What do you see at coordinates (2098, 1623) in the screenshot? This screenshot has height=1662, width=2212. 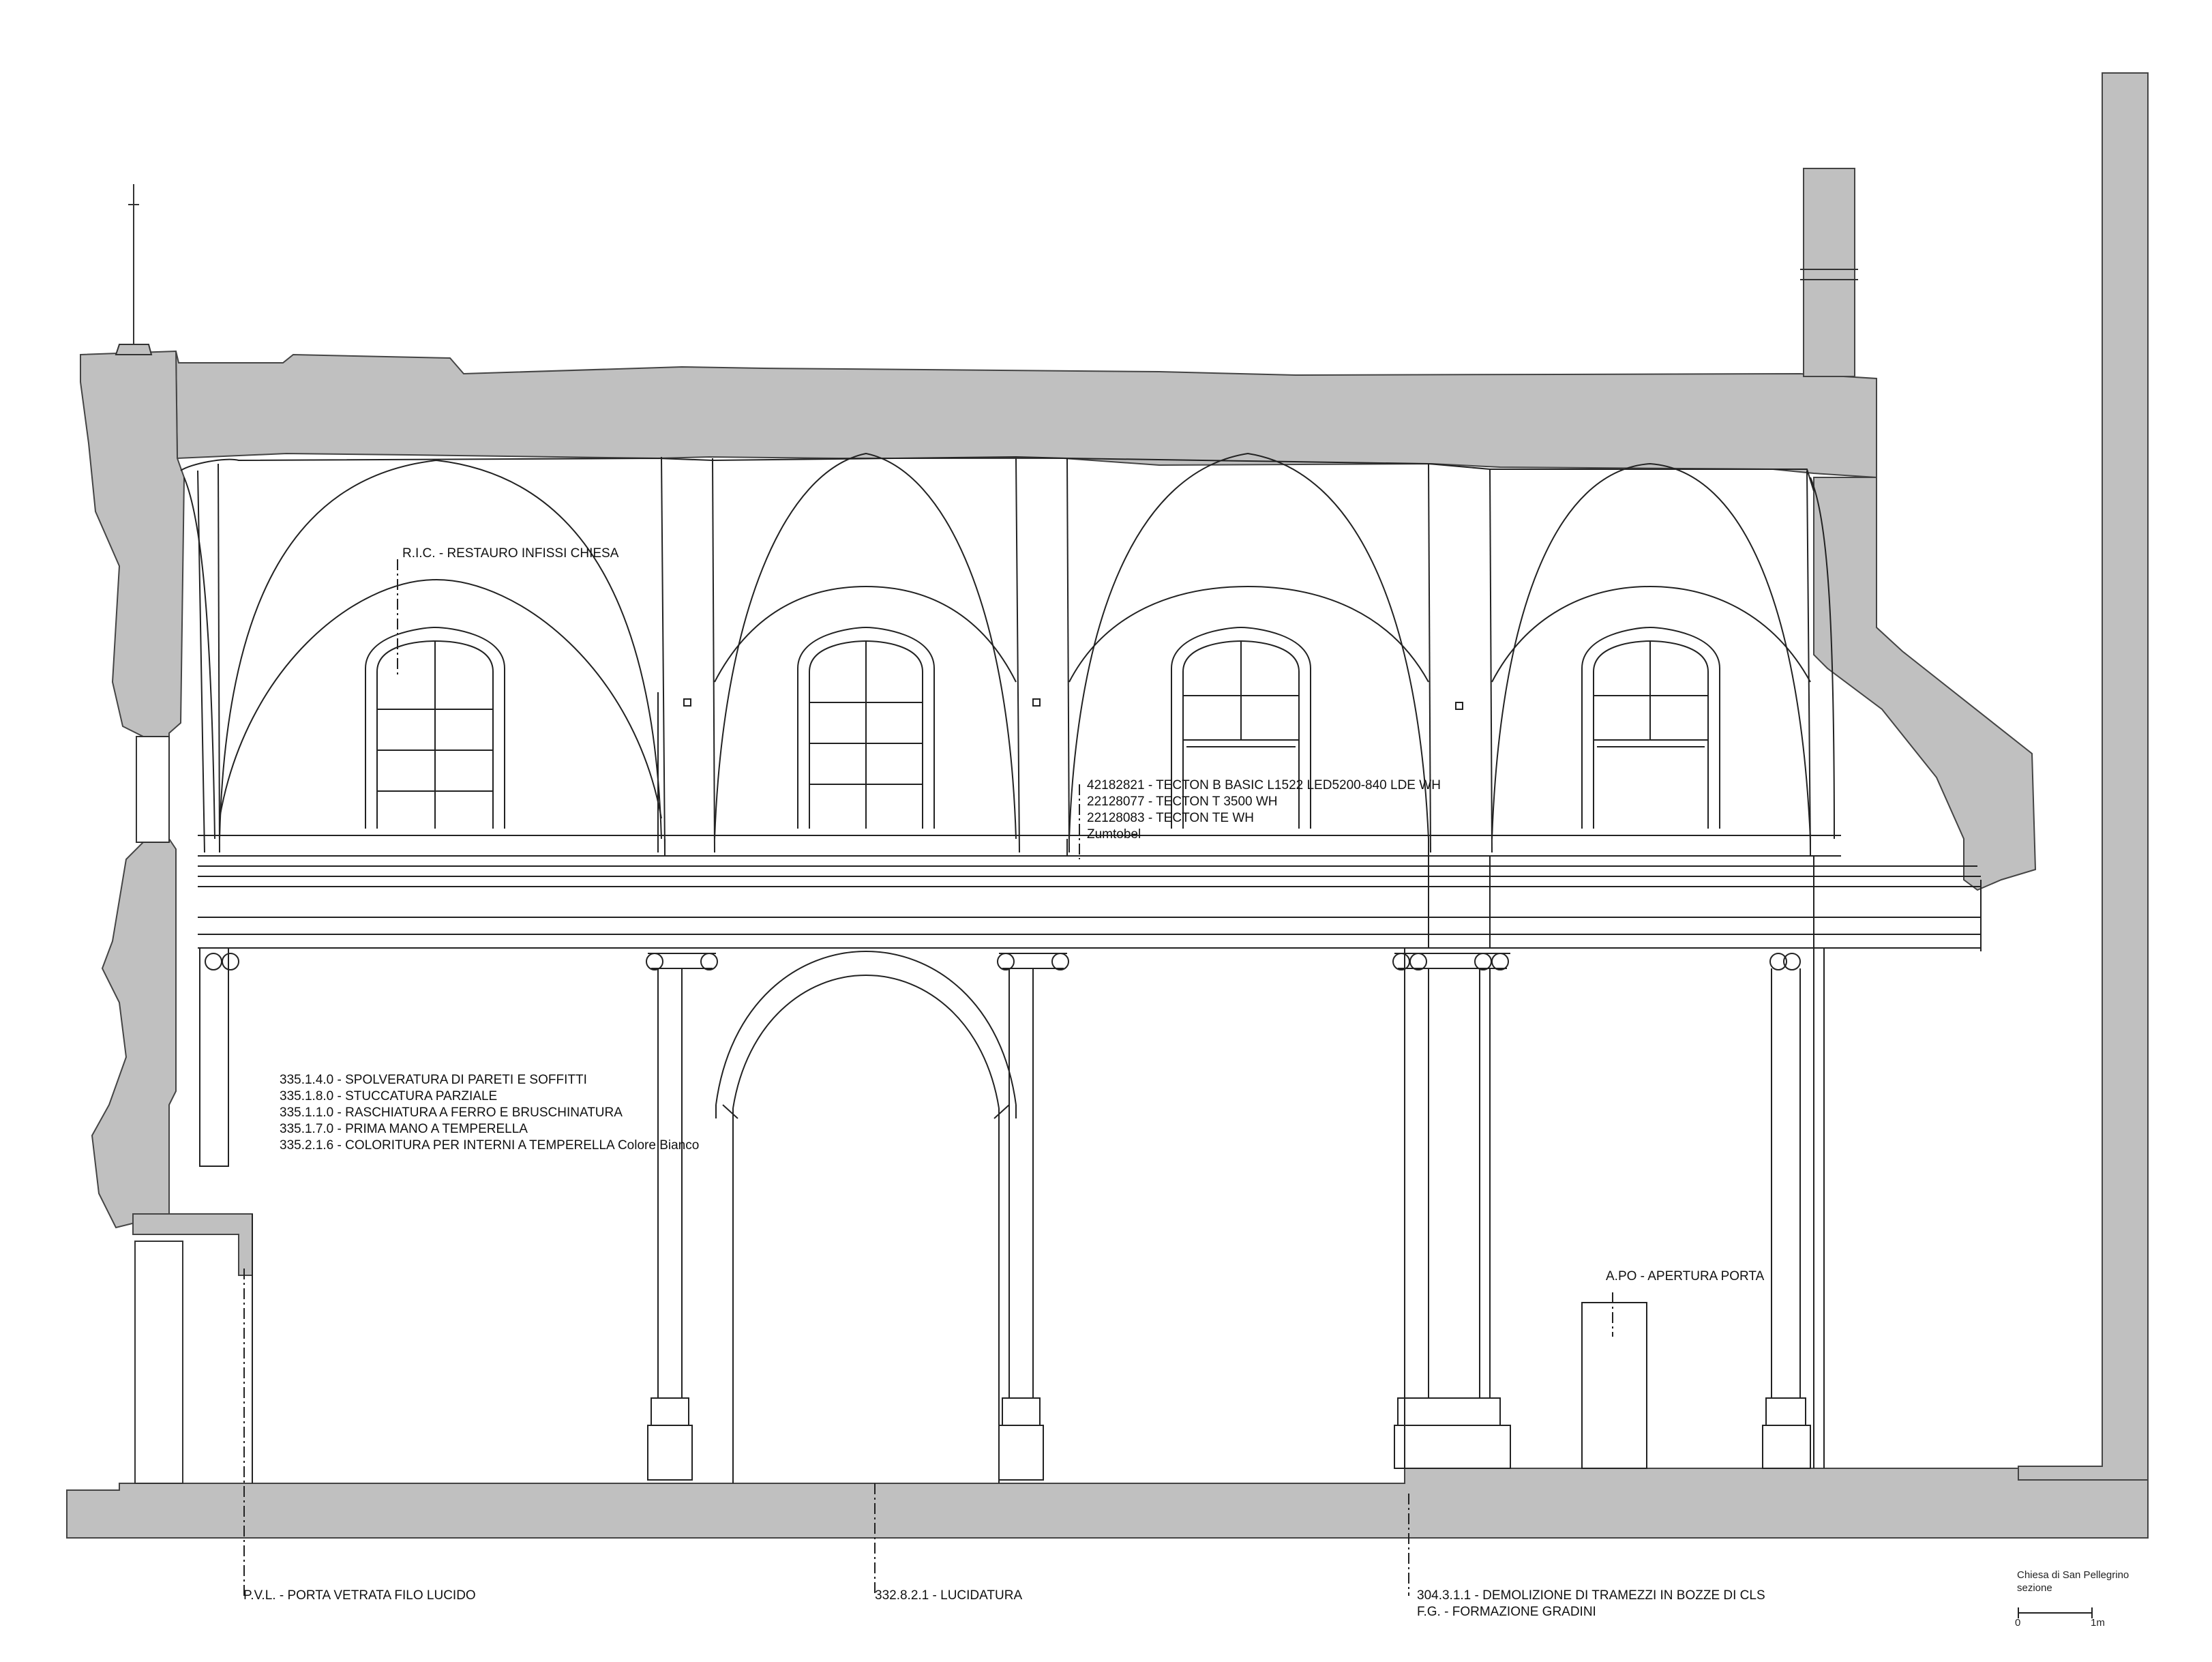 I see `scale-end: 1m` at bounding box center [2098, 1623].